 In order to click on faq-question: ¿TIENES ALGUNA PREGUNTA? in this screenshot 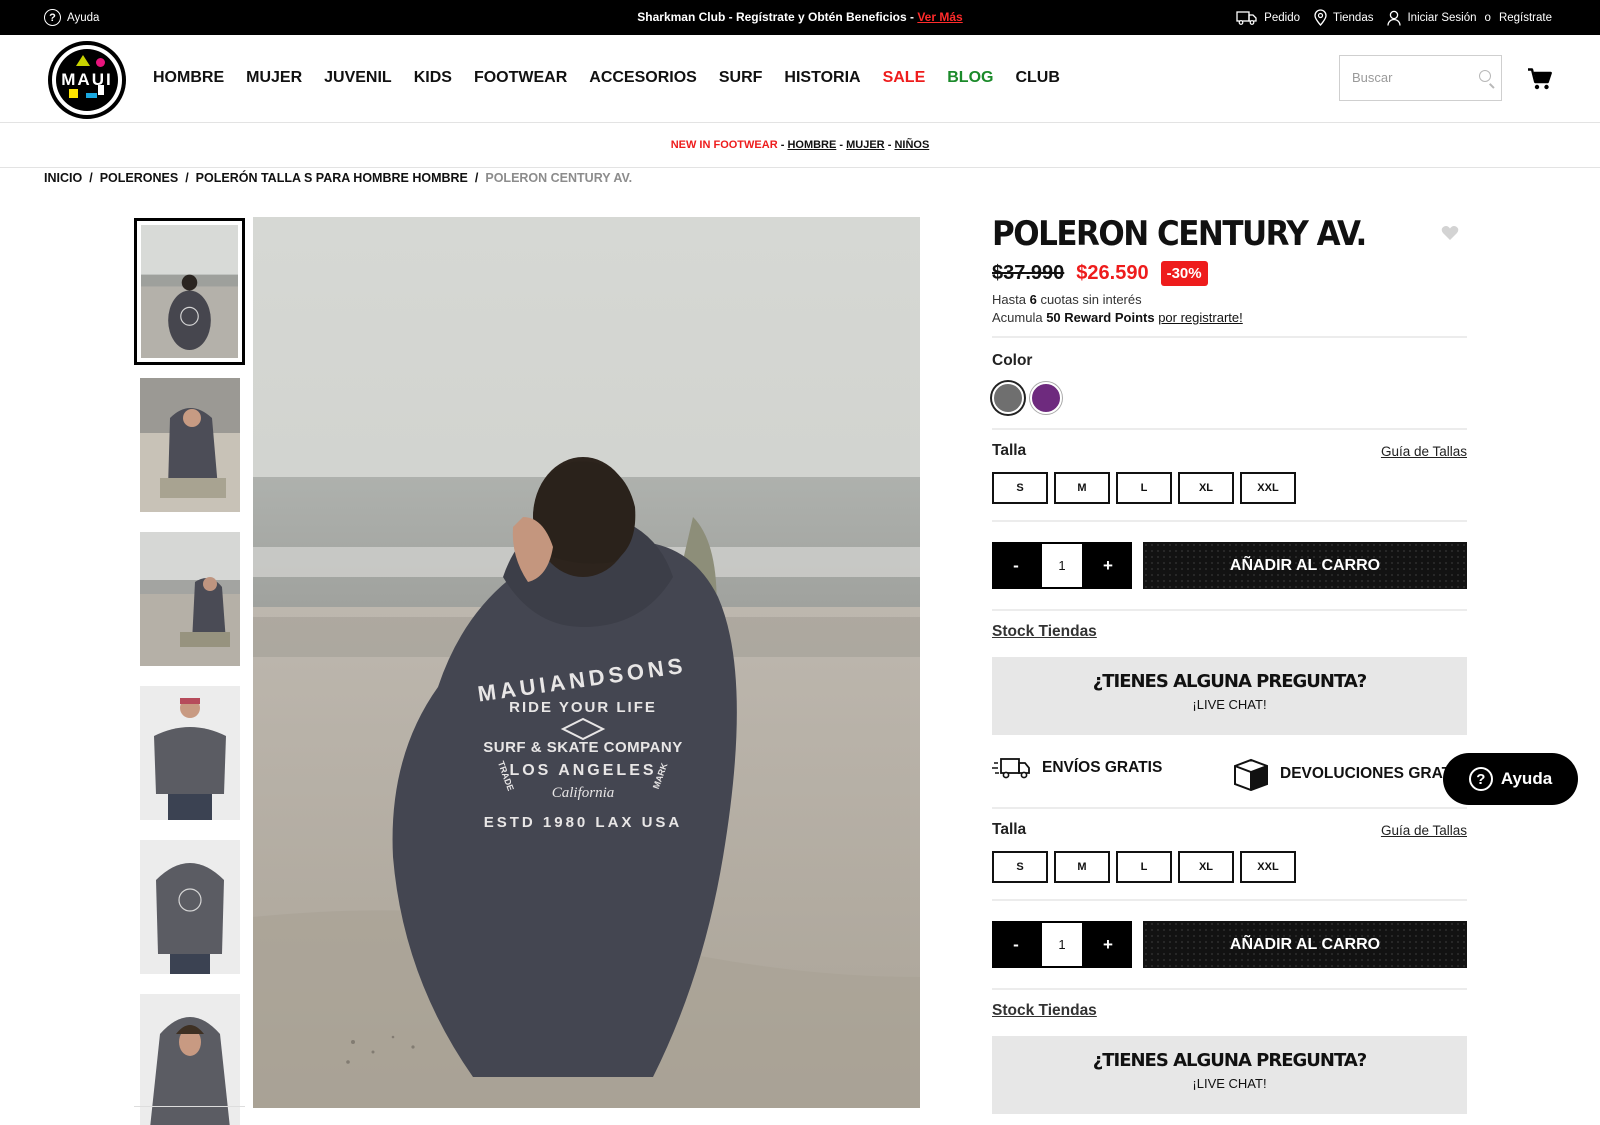, I will do `click(1229, 1060)`.